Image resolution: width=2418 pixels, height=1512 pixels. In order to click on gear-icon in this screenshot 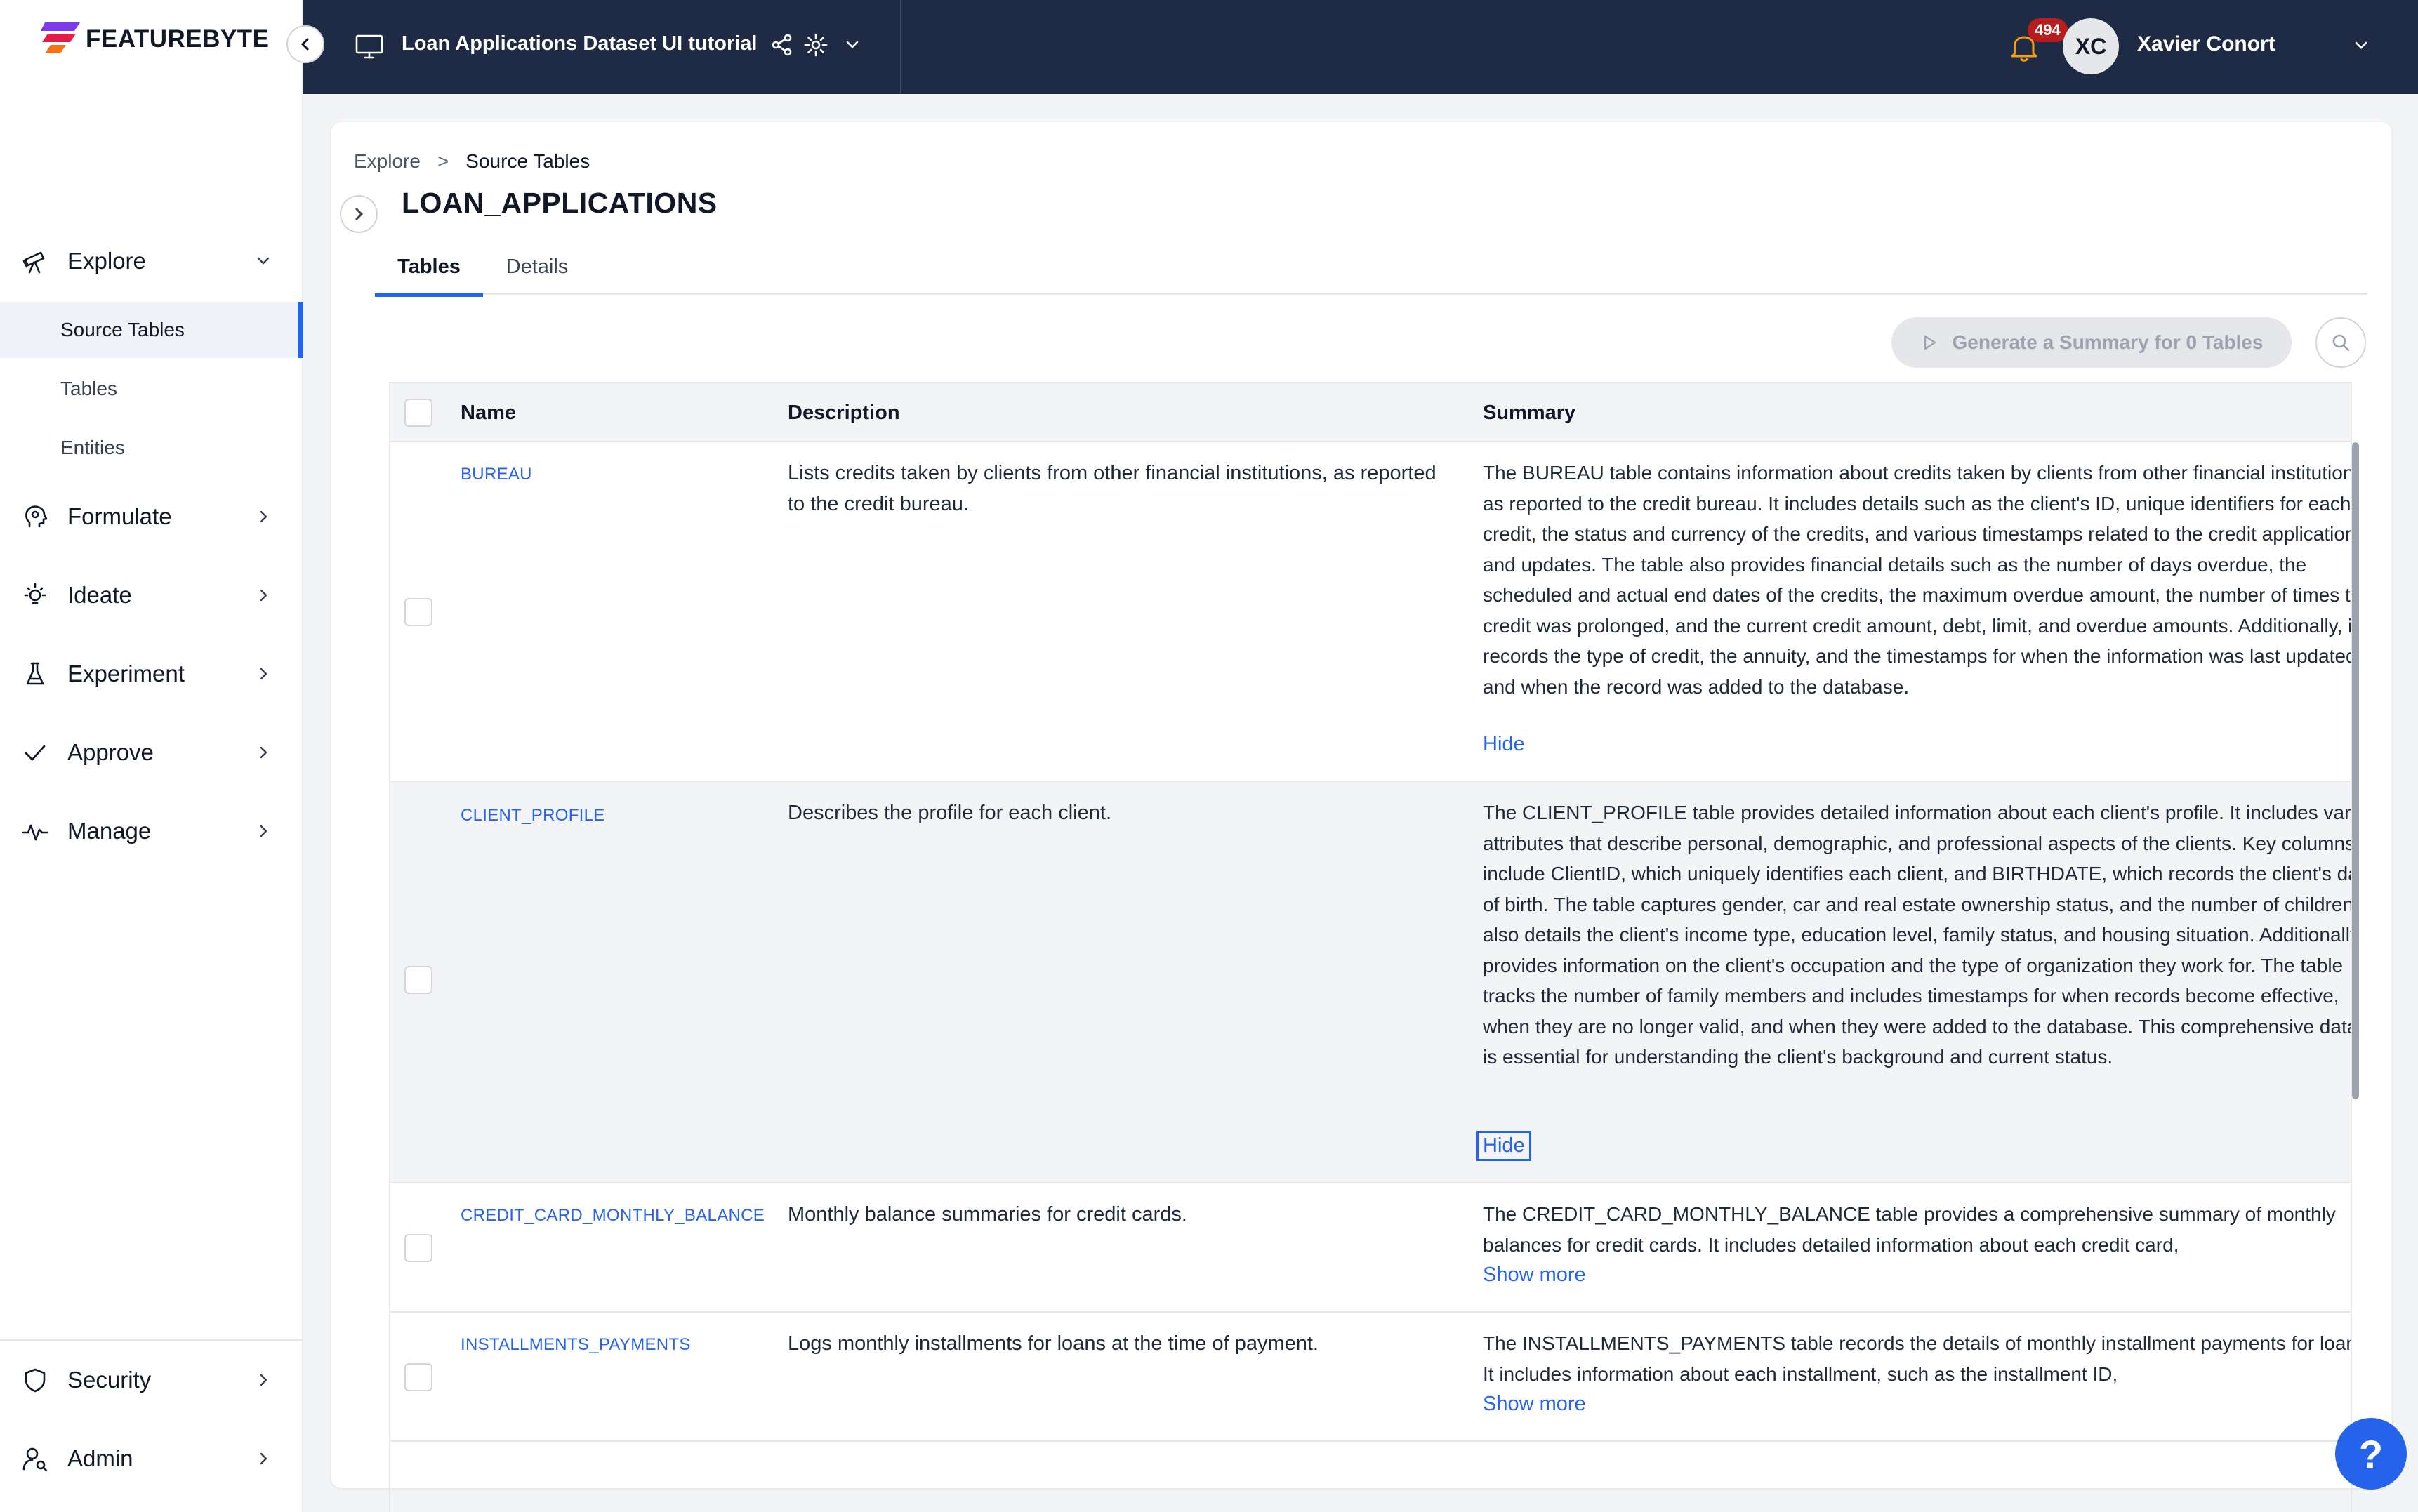, I will do `click(815, 45)`.